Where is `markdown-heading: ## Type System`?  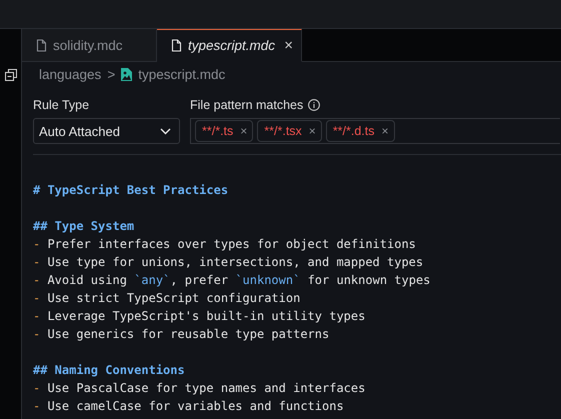
markdown-heading: ## Type System is located at coordinates (83, 226).